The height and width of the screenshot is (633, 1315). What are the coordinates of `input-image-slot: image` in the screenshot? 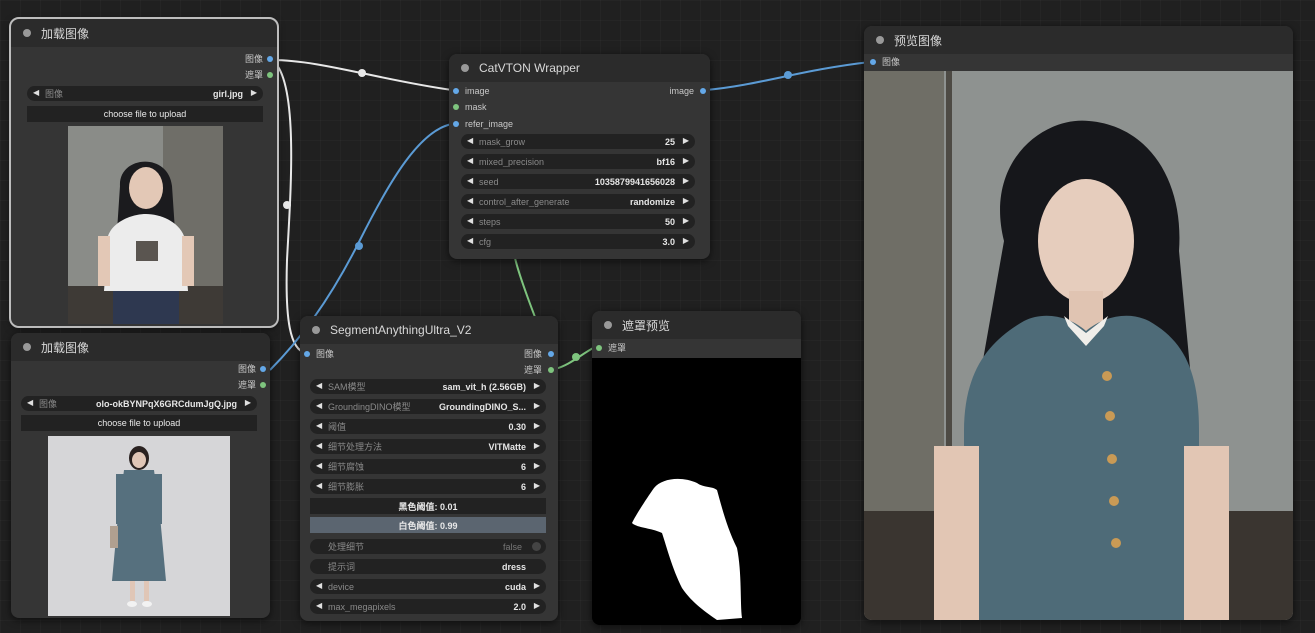 It's located at (471, 91).